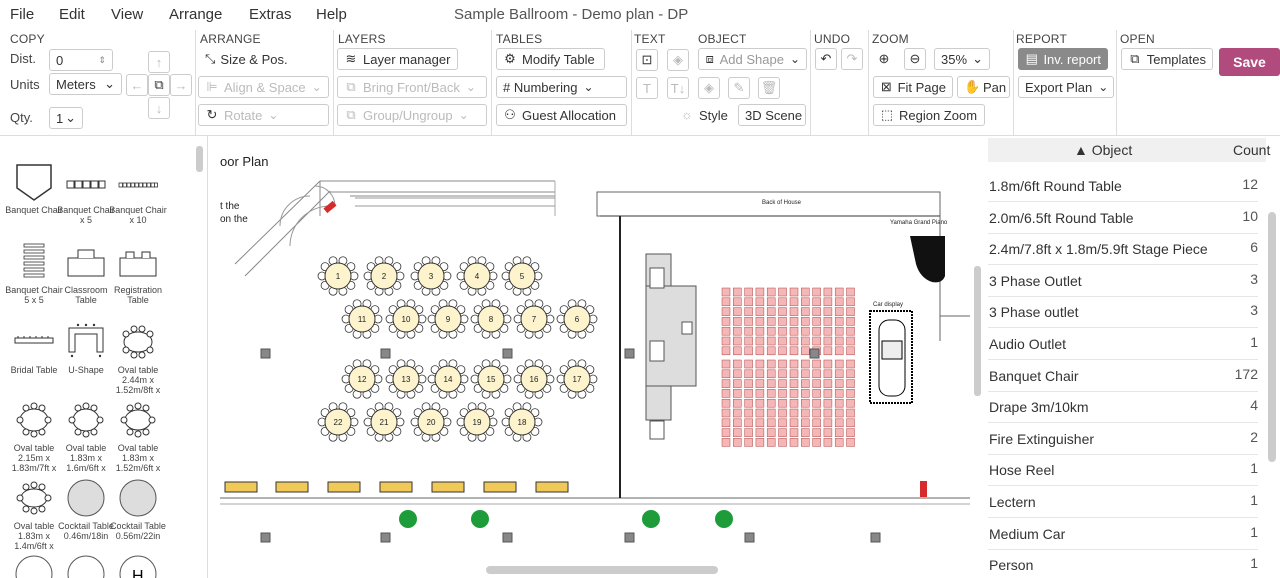 The height and width of the screenshot is (578, 1280). What do you see at coordinates (1123, 218) in the screenshot?
I see `report-row: 2.0m/6.5ft Round Table 10` at bounding box center [1123, 218].